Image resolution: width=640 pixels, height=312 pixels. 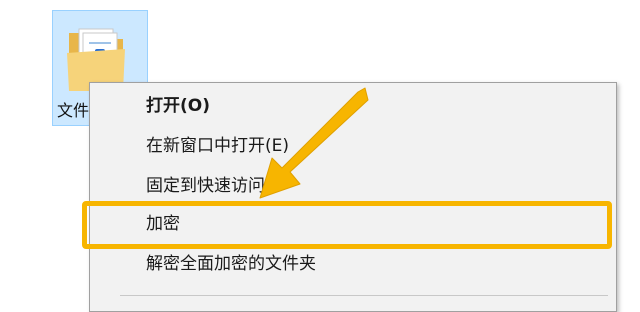 What do you see at coordinates (73, 110) in the screenshot?
I see `folder-label: 文件` at bounding box center [73, 110].